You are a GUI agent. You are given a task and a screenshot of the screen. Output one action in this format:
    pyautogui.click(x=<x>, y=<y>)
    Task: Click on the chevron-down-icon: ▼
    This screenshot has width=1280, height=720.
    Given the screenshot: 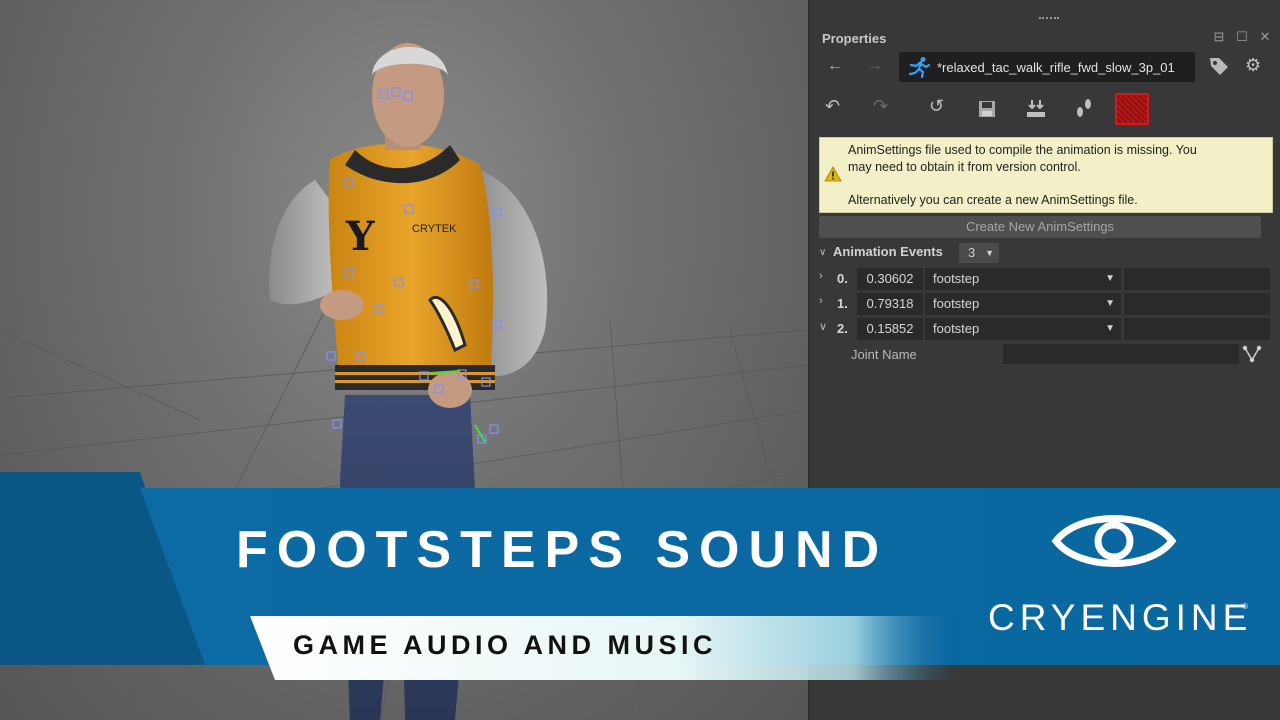 What is the action you would take?
    pyautogui.click(x=989, y=253)
    